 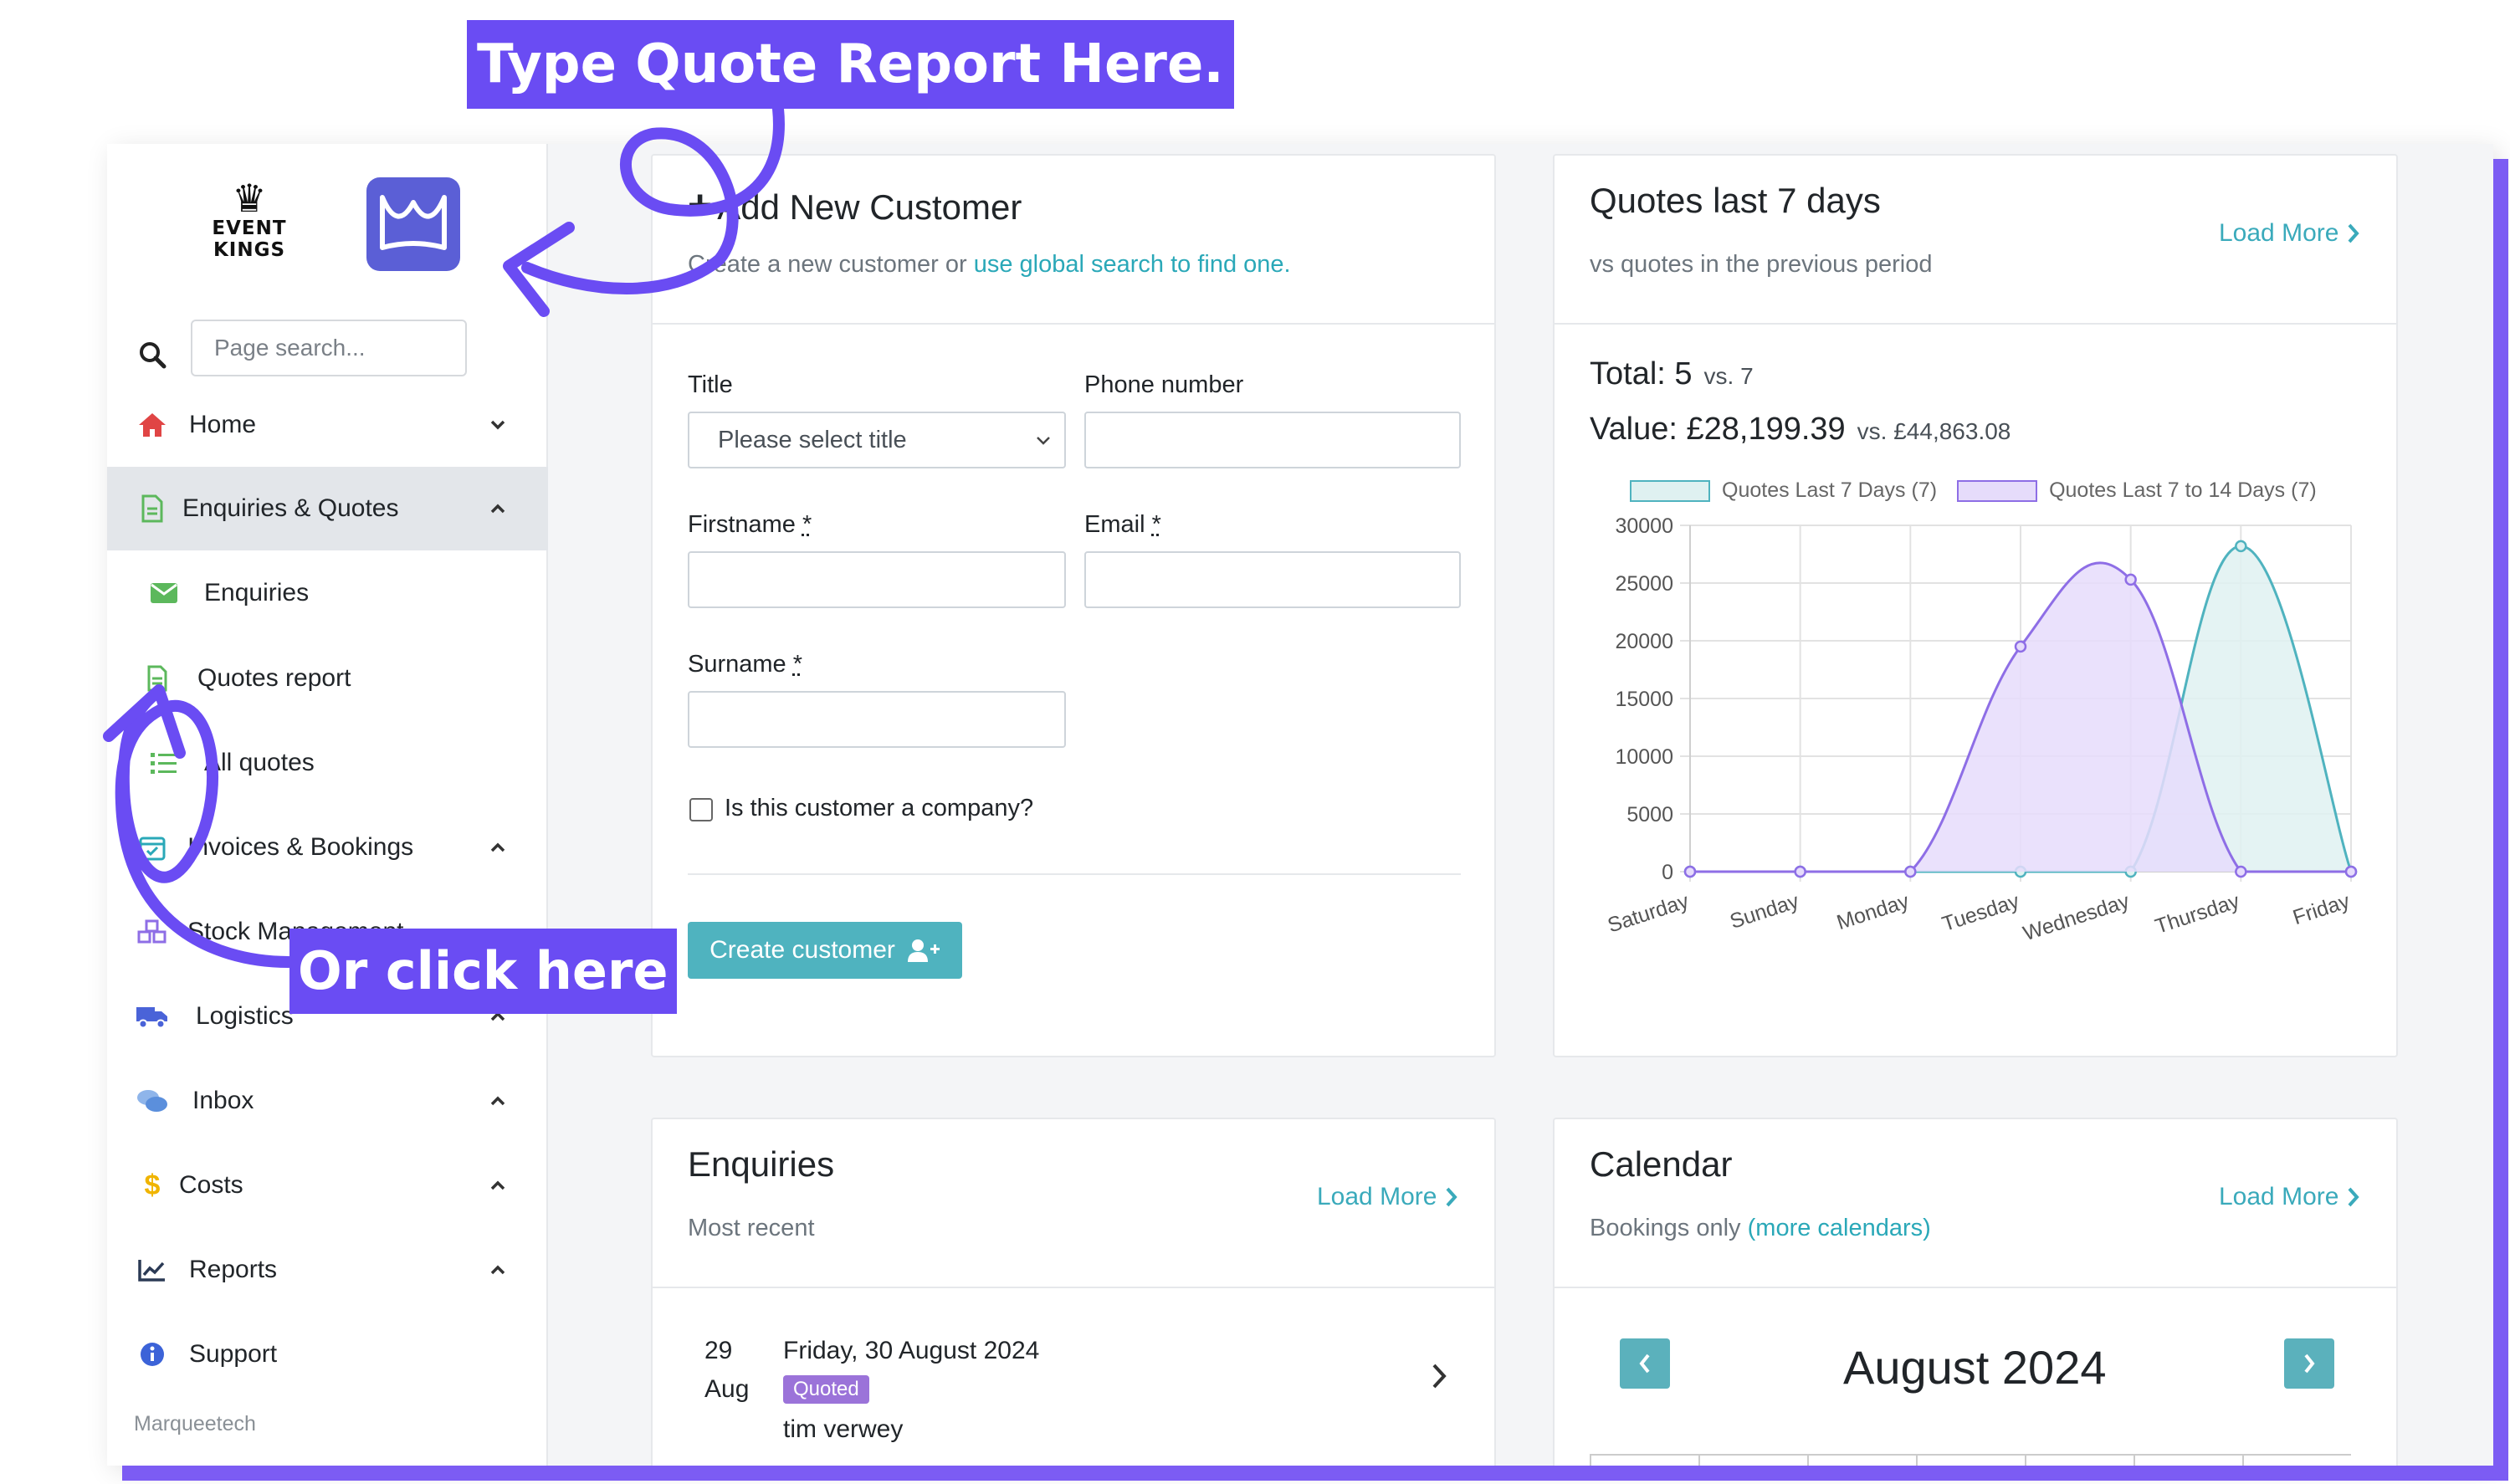 What do you see at coordinates (1644, 641) in the screenshot?
I see `y-tick-label: 20000` at bounding box center [1644, 641].